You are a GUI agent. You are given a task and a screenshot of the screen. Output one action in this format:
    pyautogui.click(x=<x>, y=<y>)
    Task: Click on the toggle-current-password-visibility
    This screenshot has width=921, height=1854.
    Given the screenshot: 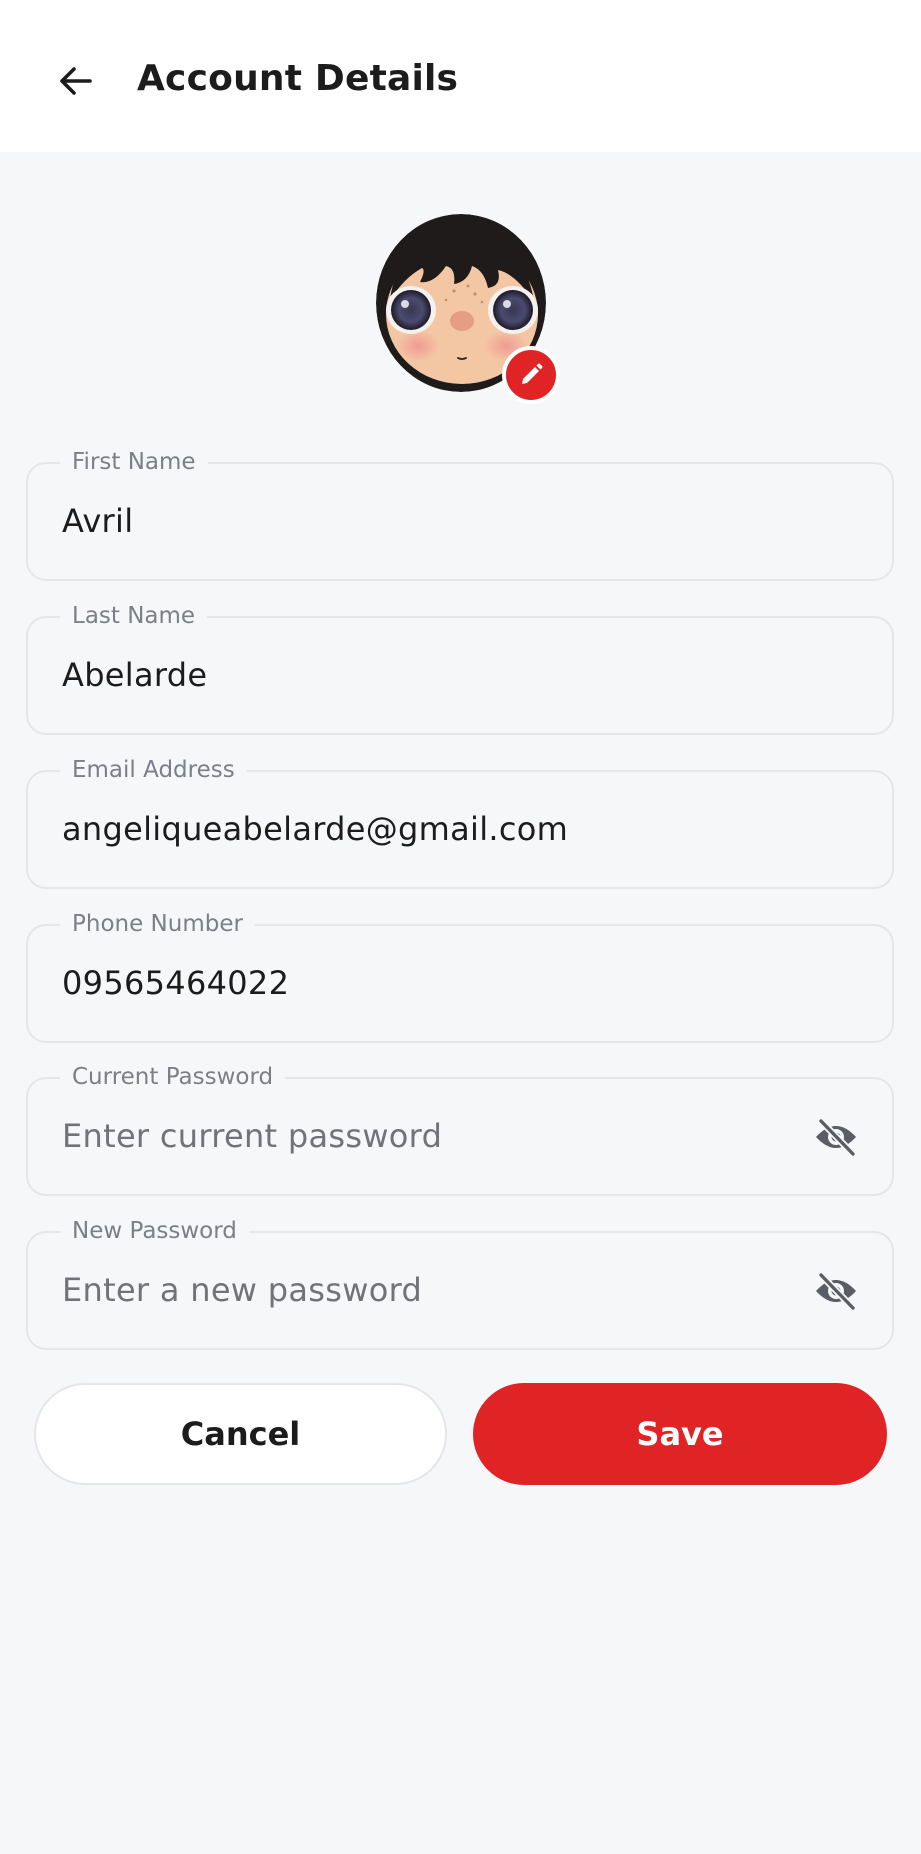 What is the action you would take?
    pyautogui.click(x=836, y=1137)
    